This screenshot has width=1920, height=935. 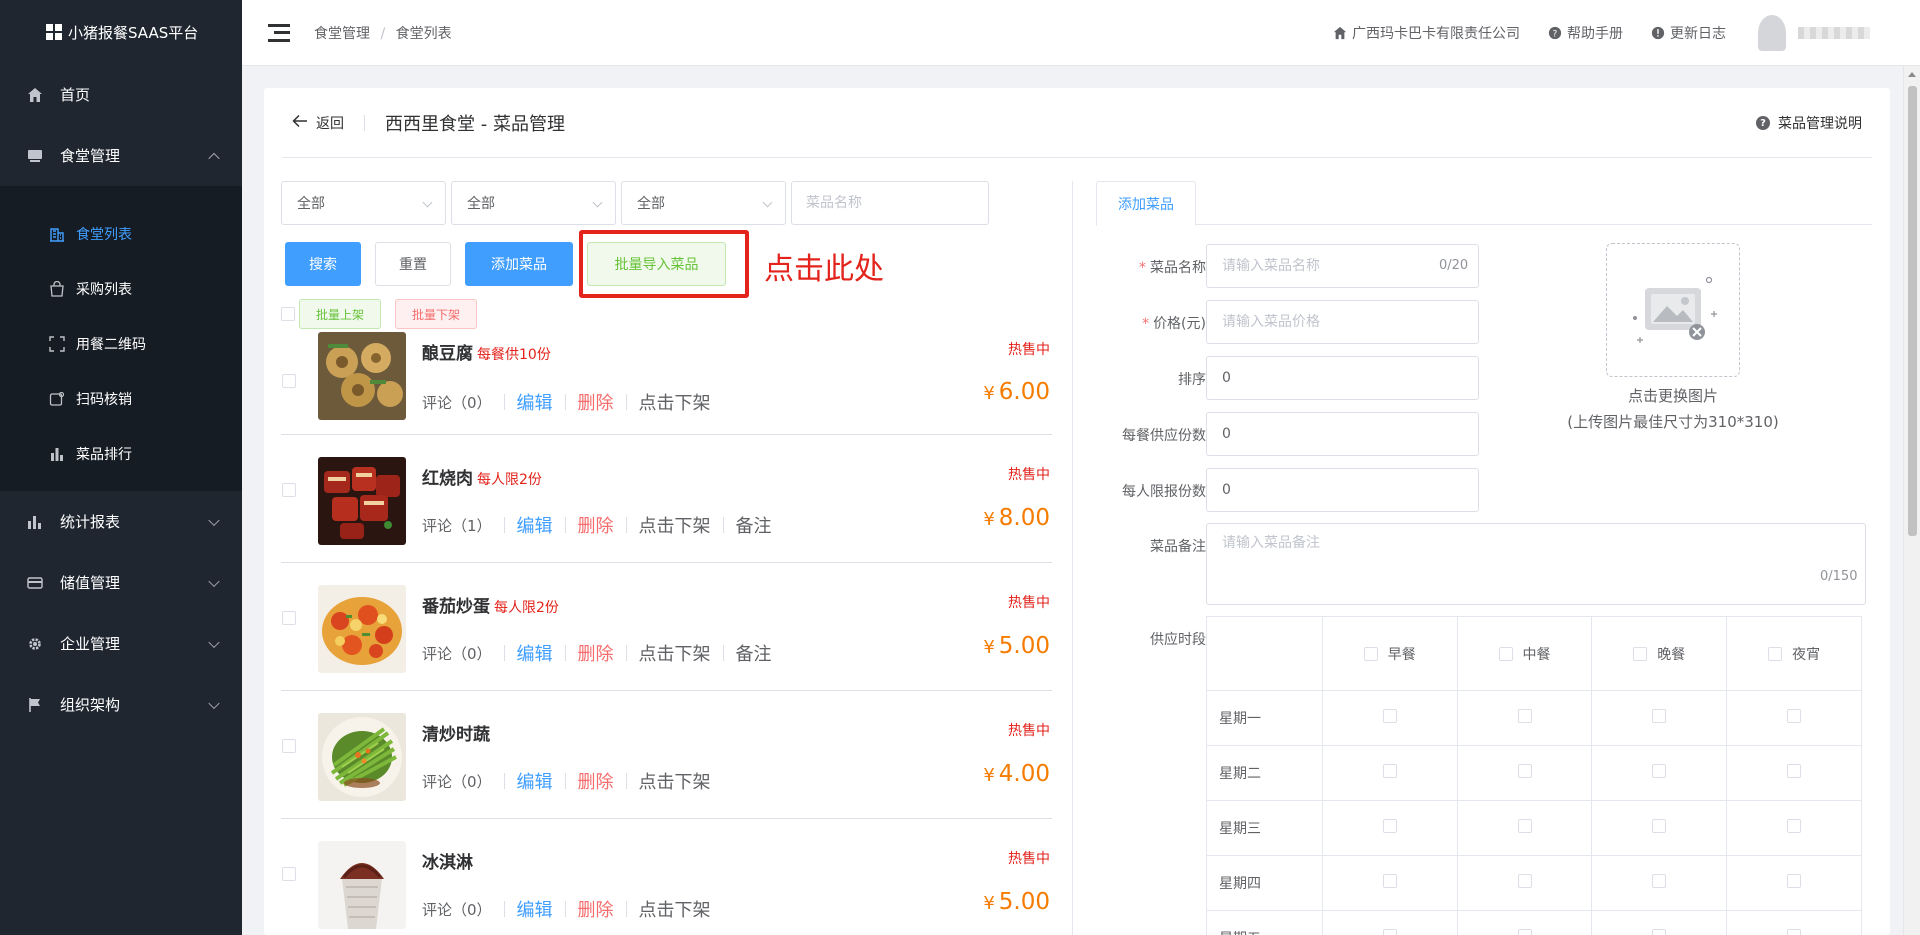 What do you see at coordinates (1524, 653) in the screenshot?
I see `meal-header: 中餐` at bounding box center [1524, 653].